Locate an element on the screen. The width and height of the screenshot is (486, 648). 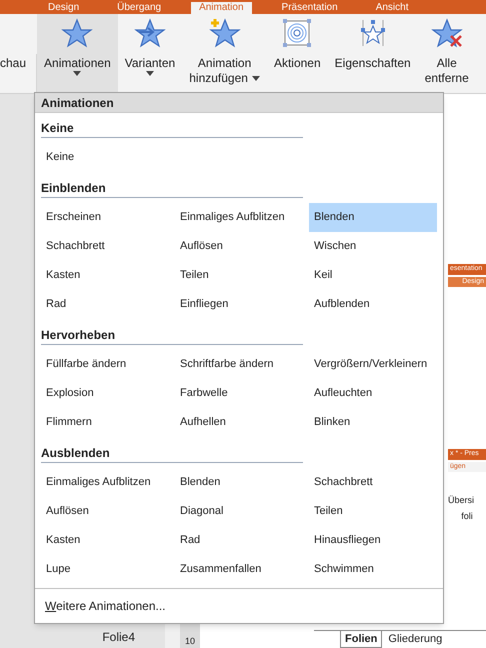
menu-item: Hinausfliegen is located at coordinates (373, 540).